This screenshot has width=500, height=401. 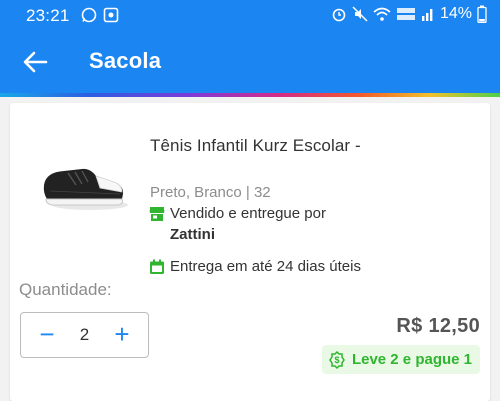 I want to click on arrow-left-icon, so click(x=35, y=62).